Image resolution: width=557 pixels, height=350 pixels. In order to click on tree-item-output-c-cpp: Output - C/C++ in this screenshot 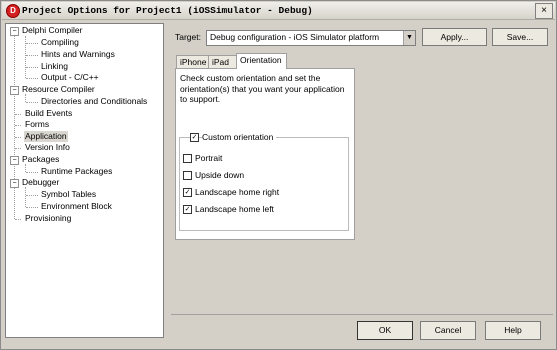, I will do `click(70, 77)`.